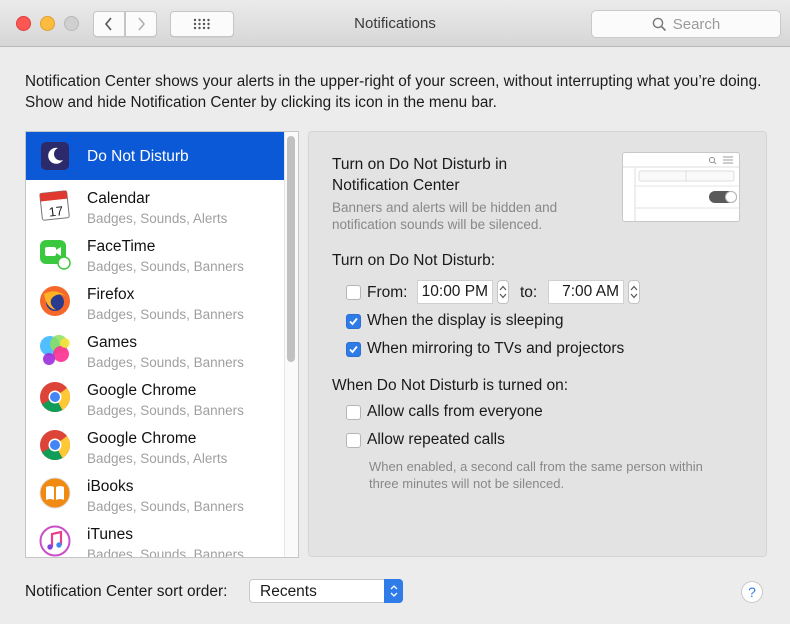 This screenshot has height=624, width=790. What do you see at coordinates (110, 486) in the screenshot?
I see `list-item-name: iBooks` at bounding box center [110, 486].